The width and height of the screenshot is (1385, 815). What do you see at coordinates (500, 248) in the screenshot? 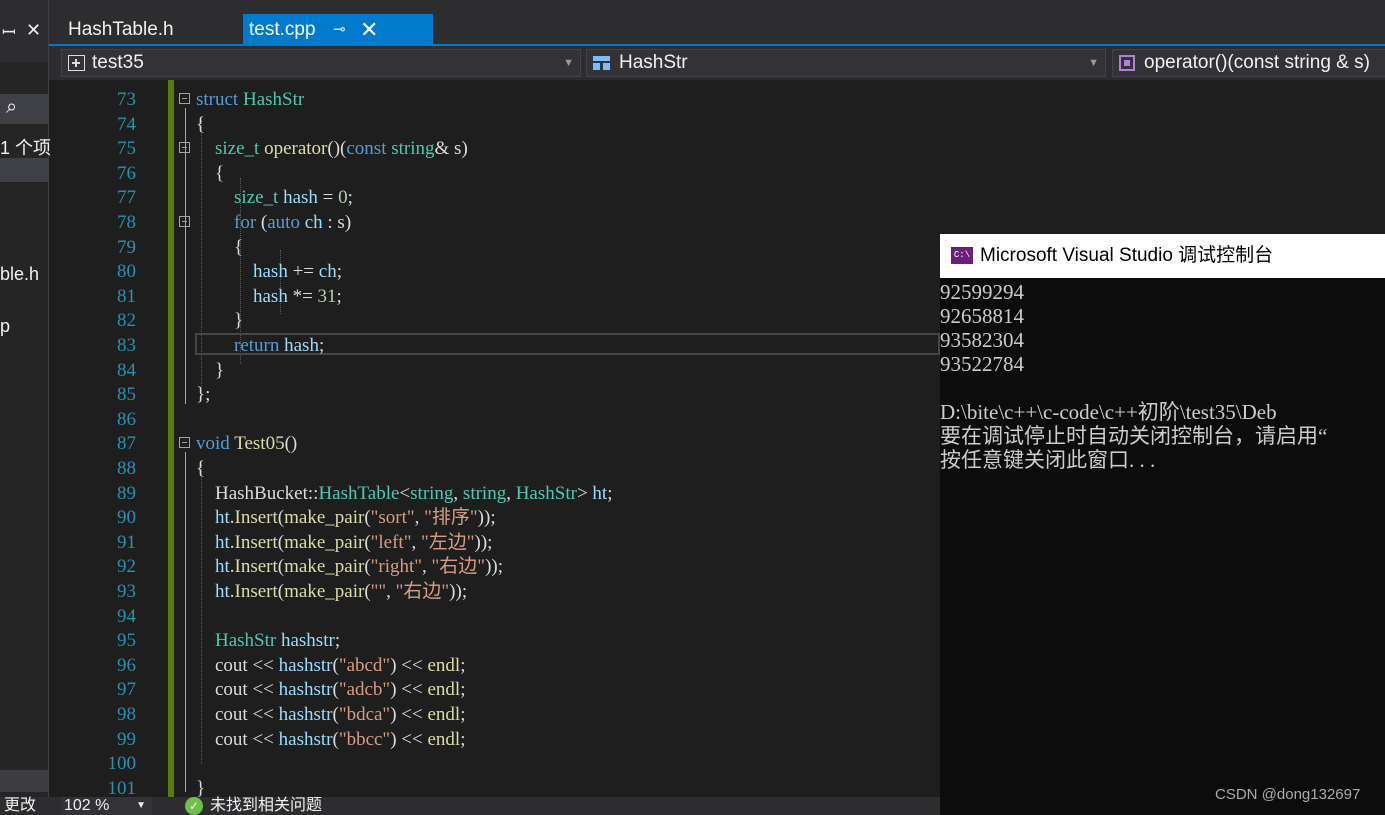
I see `code-line-79: {` at bounding box center [500, 248].